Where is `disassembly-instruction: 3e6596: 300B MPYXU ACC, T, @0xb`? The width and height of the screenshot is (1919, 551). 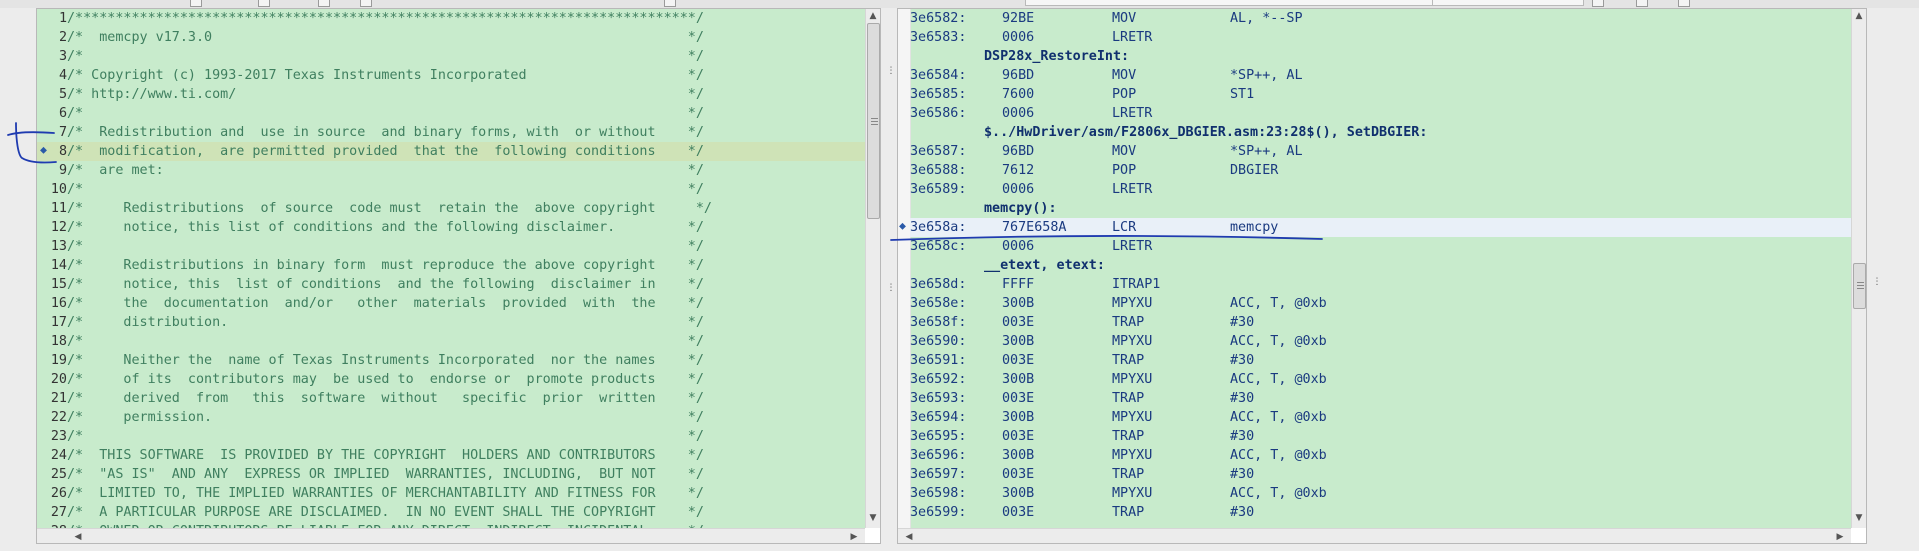 disassembly-instruction: 3e6596: 300B MPYXU ACC, T, @0xb is located at coordinates (1380, 455).